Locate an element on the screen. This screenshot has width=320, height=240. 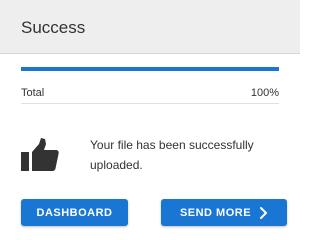
dashboard-button: DASHBOARD is located at coordinates (74, 212).